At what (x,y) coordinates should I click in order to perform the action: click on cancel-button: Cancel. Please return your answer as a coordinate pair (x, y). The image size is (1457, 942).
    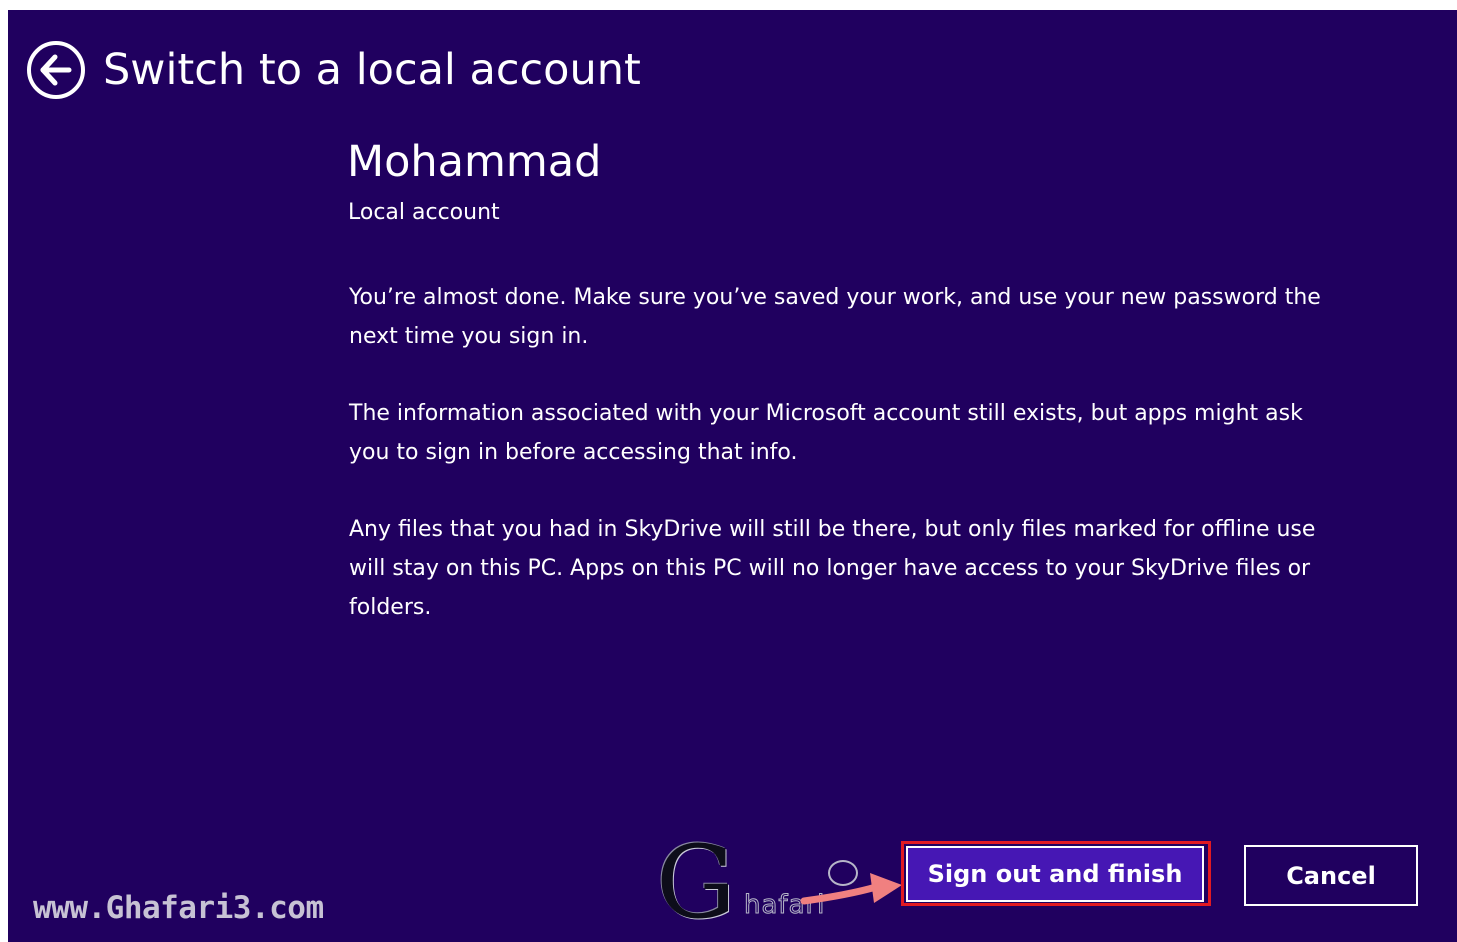
    Looking at the image, I should click on (1331, 875).